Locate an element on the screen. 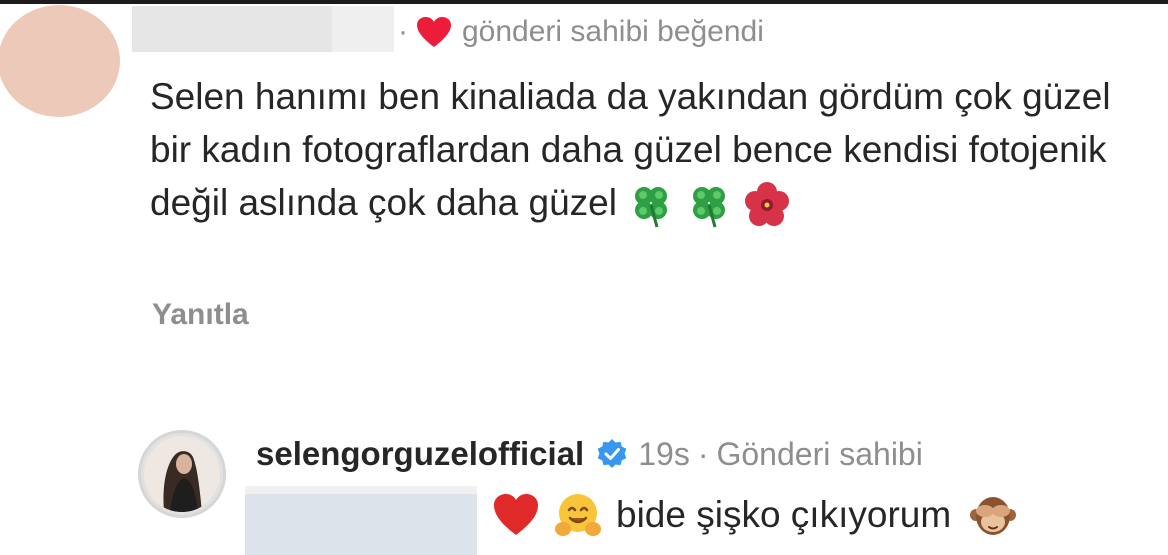 The image size is (1168, 555). reply-button: Yanıtla is located at coordinates (200, 315).